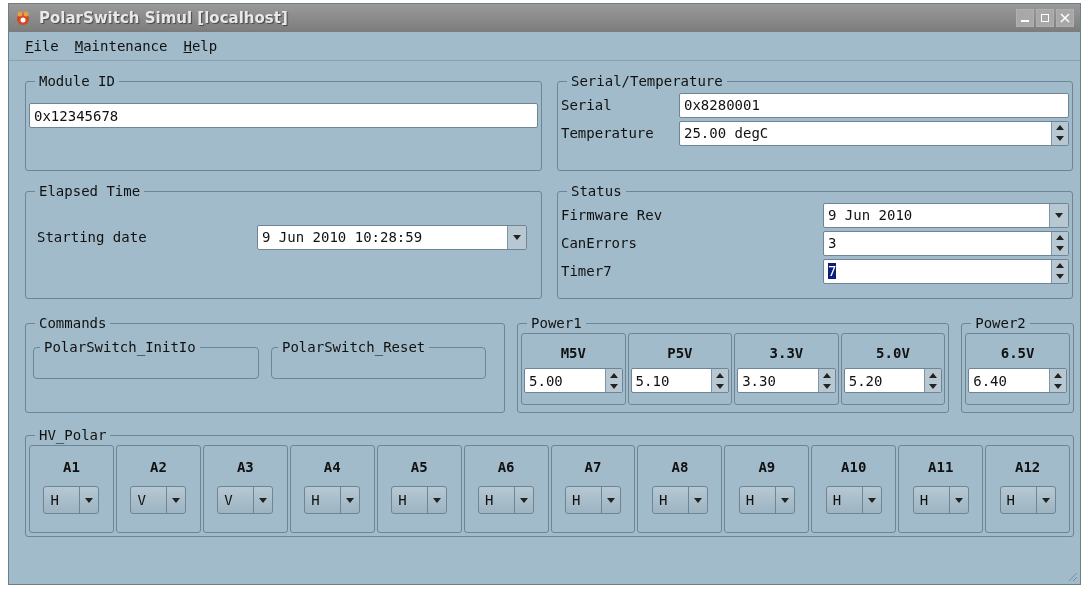  Describe the element at coordinates (767, 467) in the screenshot. I see `channel-label: A9` at that location.